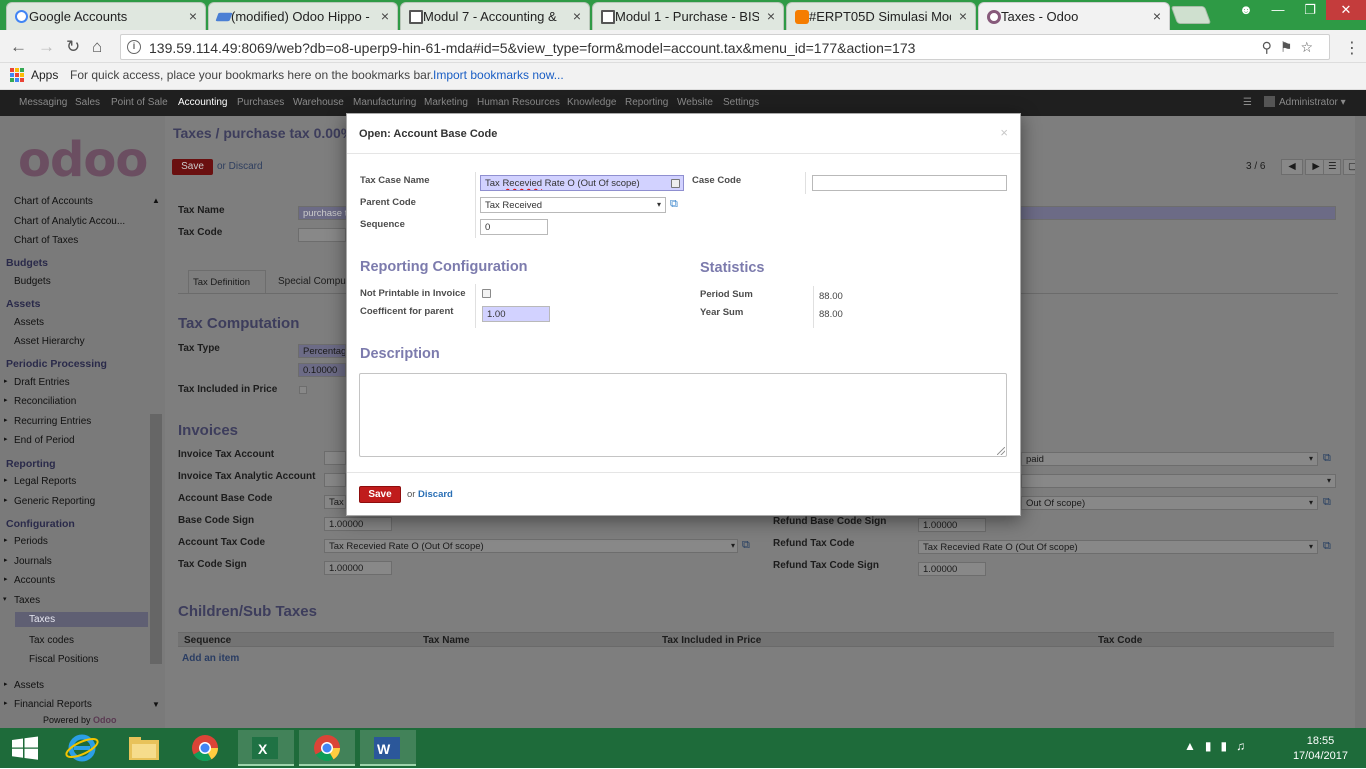  What do you see at coordinates (240, 166) in the screenshot?
I see `form-discard-link: or Discard` at bounding box center [240, 166].